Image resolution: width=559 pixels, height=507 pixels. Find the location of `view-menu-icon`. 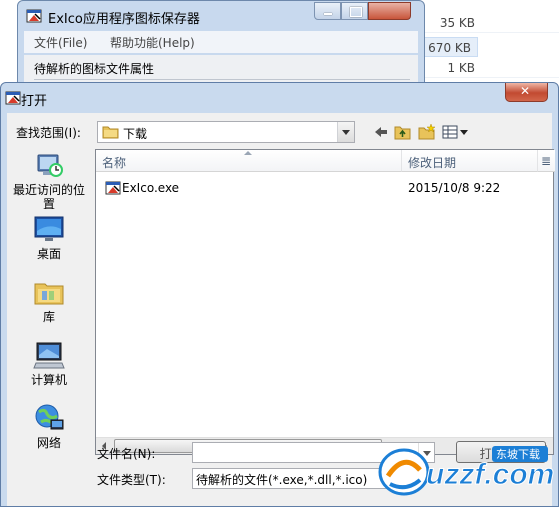

view-menu-icon is located at coordinates (455, 132).